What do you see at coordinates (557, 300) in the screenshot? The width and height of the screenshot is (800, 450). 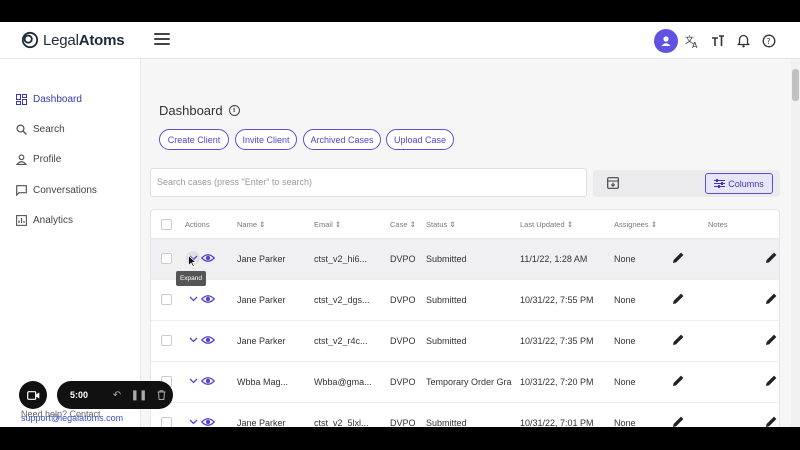 I see `cell-last-updated: 10/31/22, 7:55 PM` at bounding box center [557, 300].